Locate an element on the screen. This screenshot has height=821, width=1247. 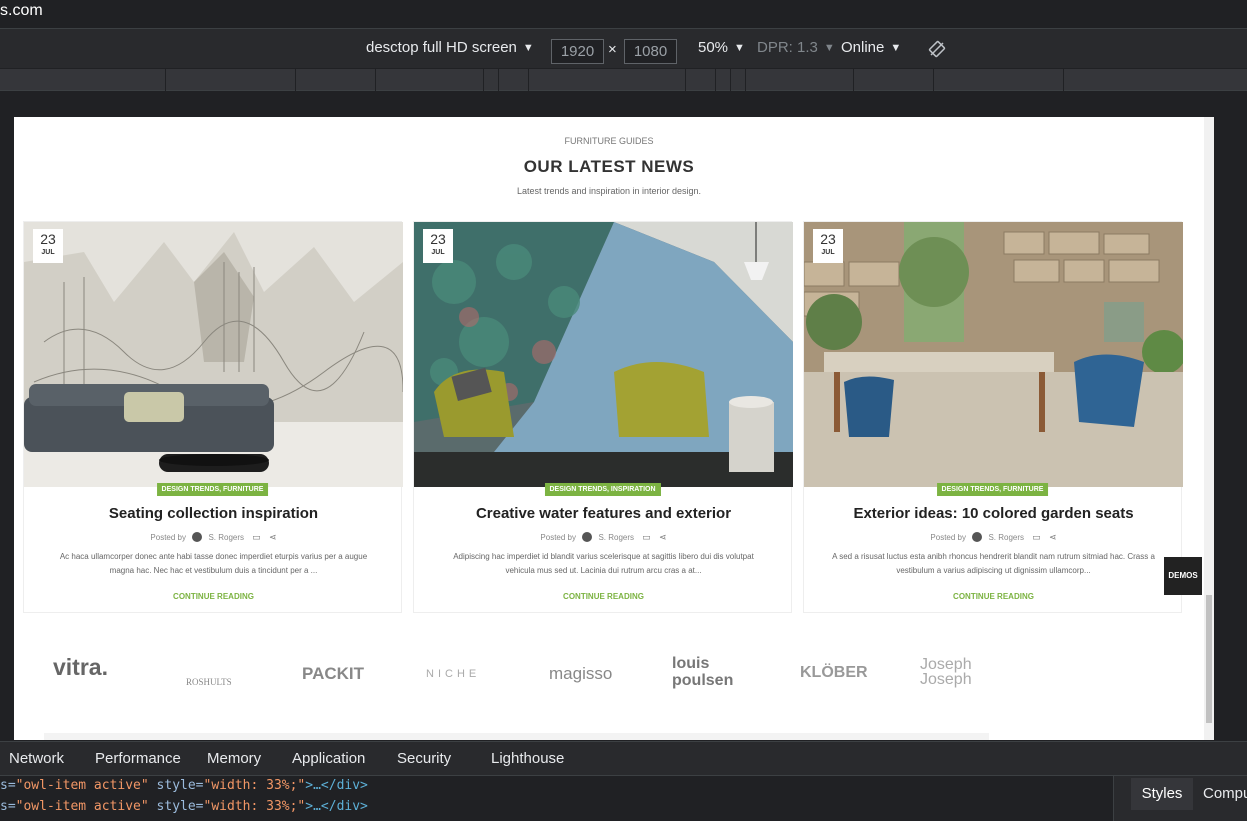
dpr-select: DPR: 1.3 ▼ is located at coordinates (796, 47).